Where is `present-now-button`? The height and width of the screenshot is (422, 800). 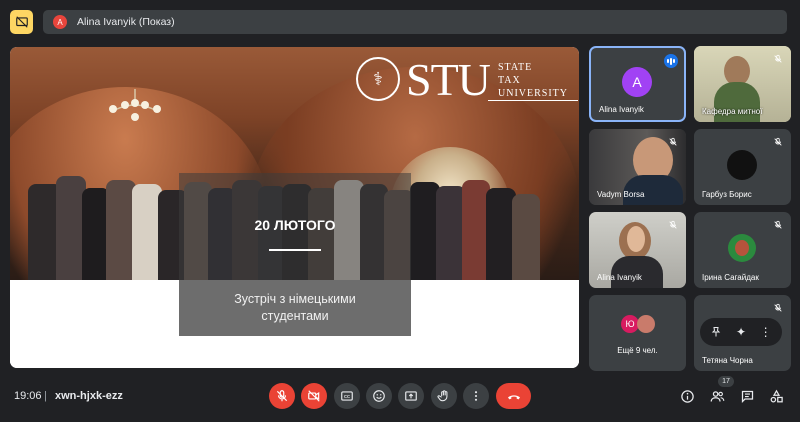 present-now-button is located at coordinates (411, 396).